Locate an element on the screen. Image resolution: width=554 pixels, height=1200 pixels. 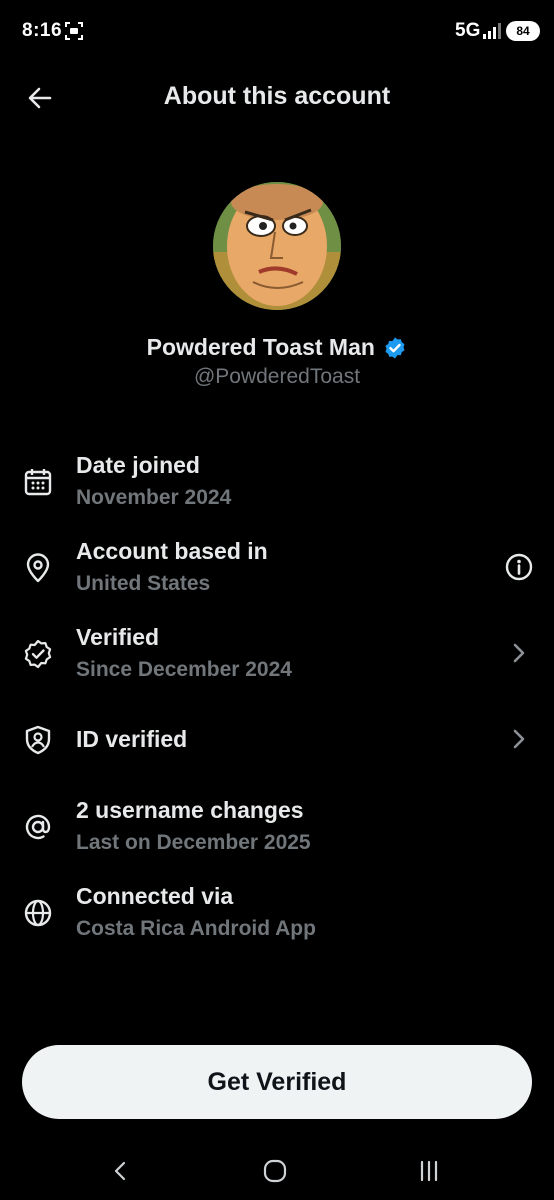
battery-indicator: 84 is located at coordinates (523, 31).